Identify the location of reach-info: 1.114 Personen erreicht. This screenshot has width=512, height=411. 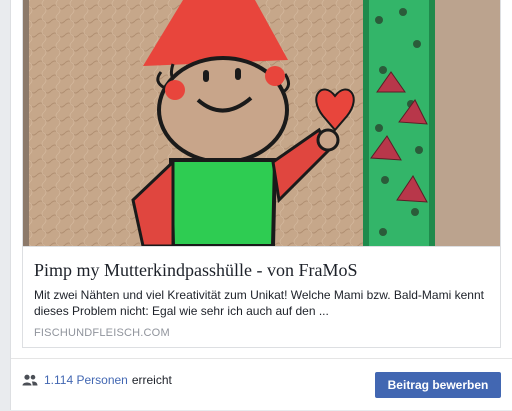
(97, 380).